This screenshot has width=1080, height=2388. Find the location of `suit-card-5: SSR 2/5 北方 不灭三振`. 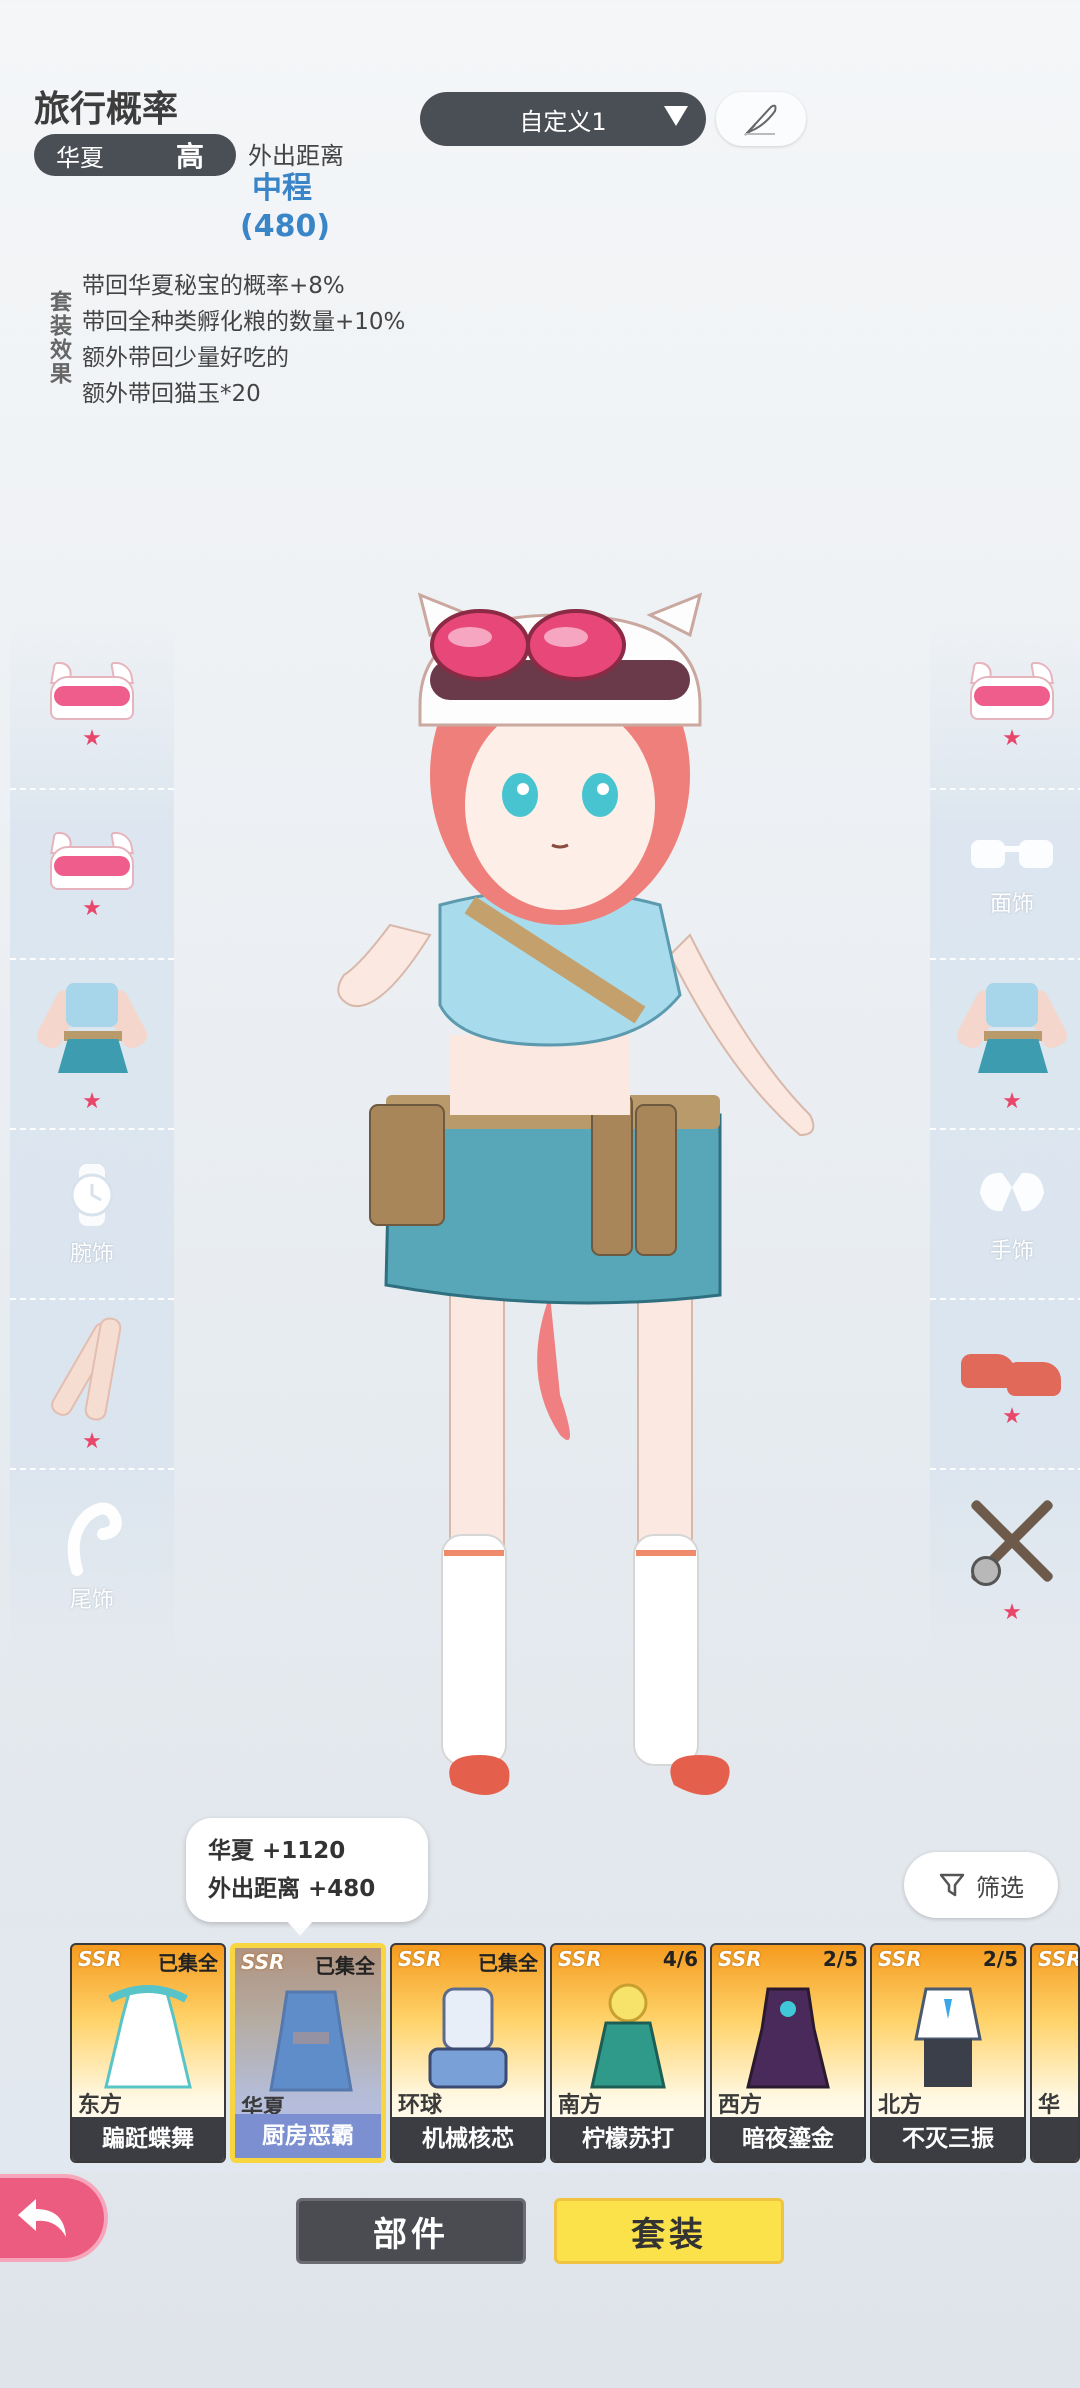

suit-card-5: SSR 2/5 北方 不灭三振 is located at coordinates (948, 2053).